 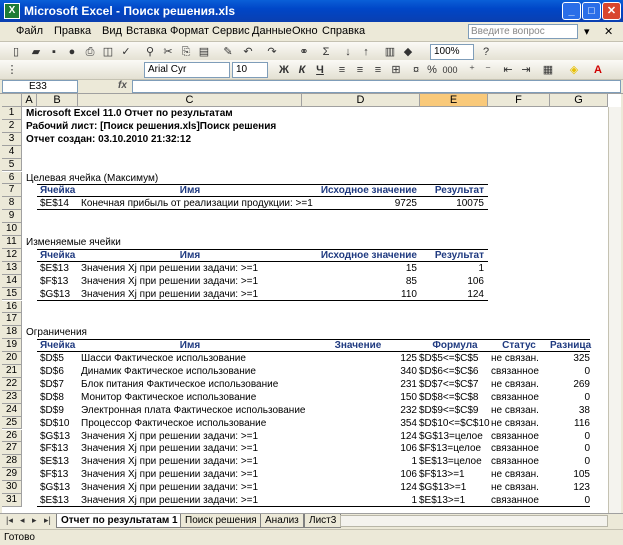 What do you see at coordinates (472, 70) in the screenshot?
I see `increase-decimal-icon: ⁺` at bounding box center [472, 70].